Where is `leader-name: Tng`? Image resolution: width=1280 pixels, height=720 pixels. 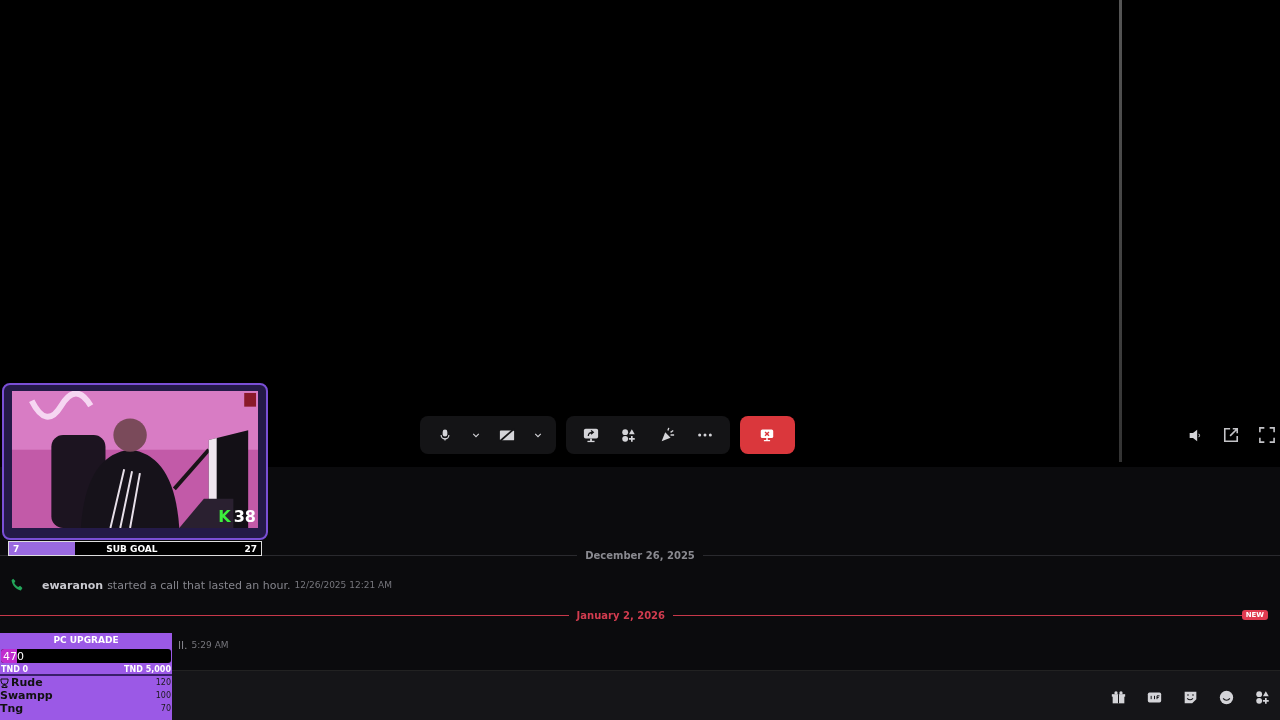
leader-name: Tng is located at coordinates (12, 708).